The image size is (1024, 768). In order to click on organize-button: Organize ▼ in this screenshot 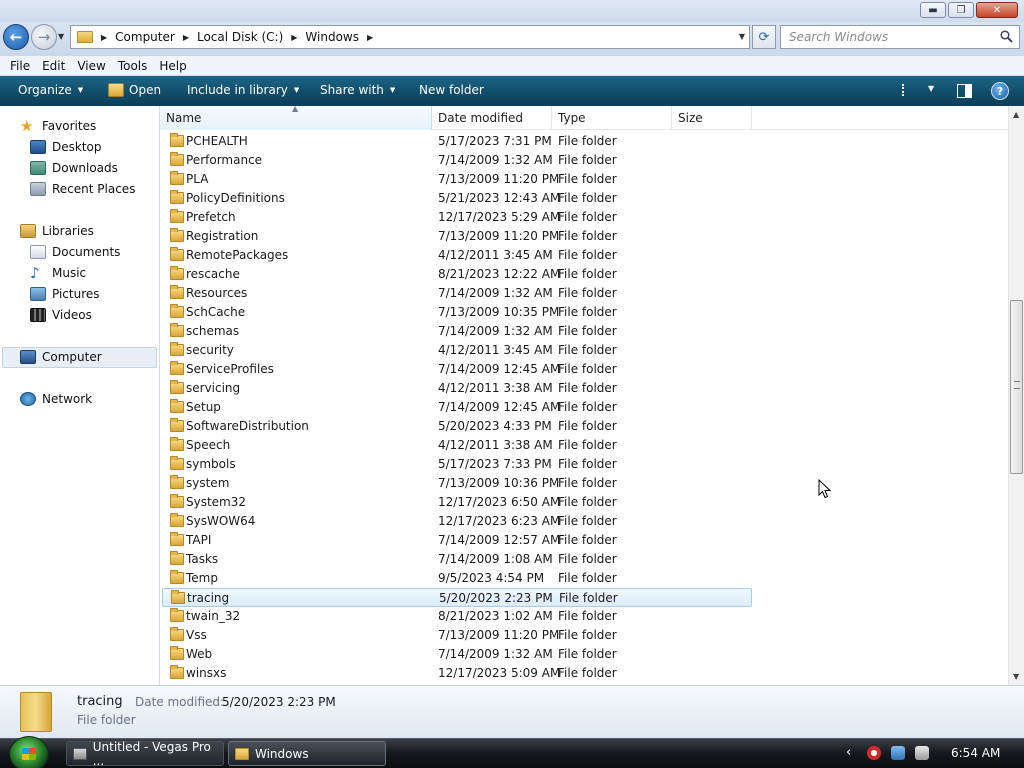, I will do `click(50, 90)`.